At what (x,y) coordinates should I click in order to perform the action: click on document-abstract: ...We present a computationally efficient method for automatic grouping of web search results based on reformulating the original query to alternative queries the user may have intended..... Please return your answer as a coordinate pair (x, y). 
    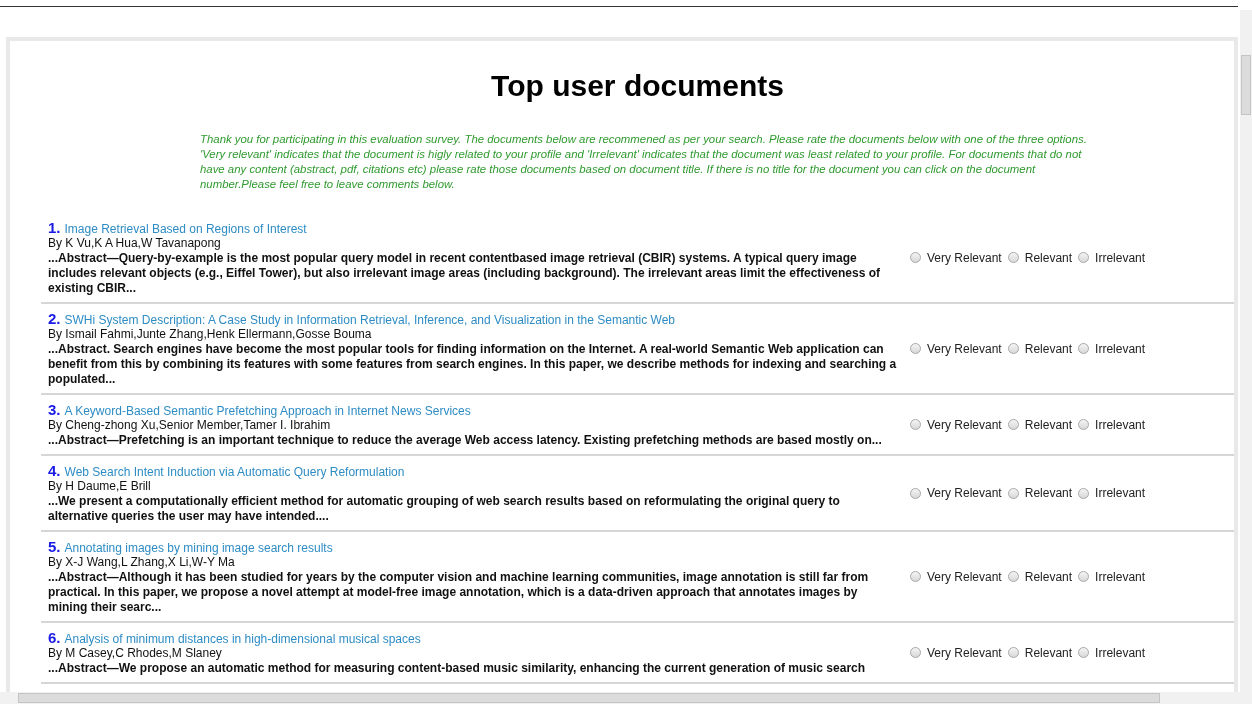
    Looking at the image, I should click on (444, 509).